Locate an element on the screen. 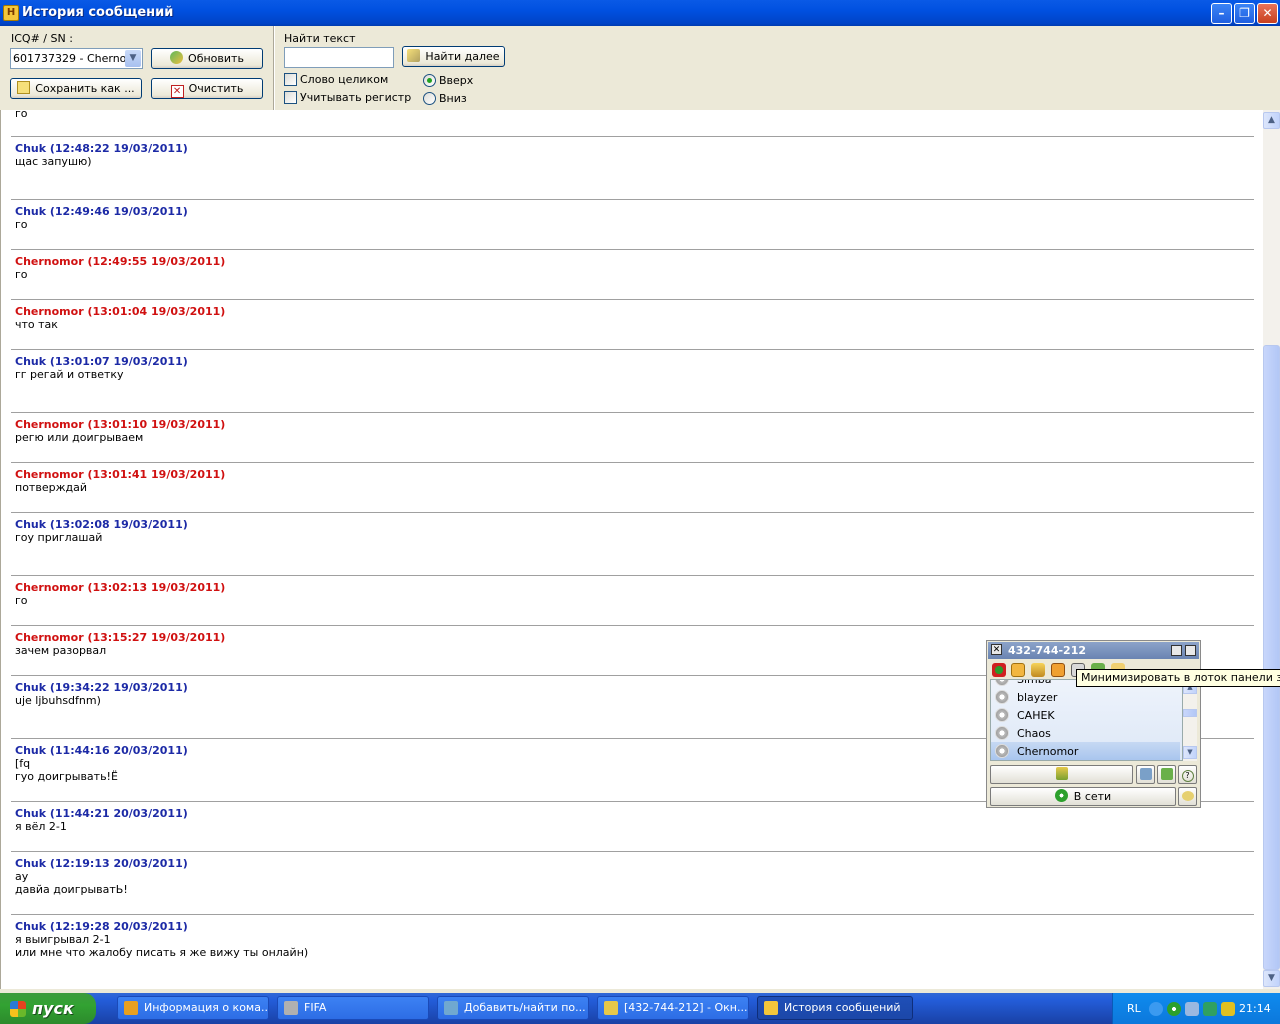 The height and width of the screenshot is (1024, 1280). history-scrollbar: ▲ ▼ is located at coordinates (1271, 549).